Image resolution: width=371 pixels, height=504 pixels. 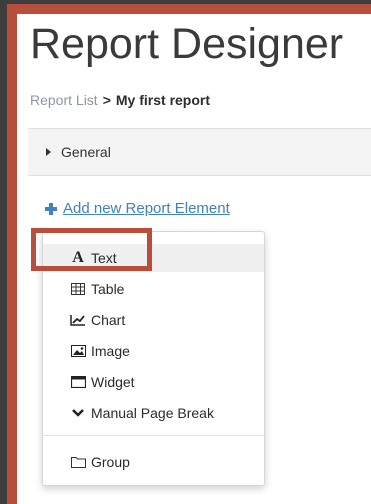 I want to click on menu-item-image: Image, so click(x=153, y=351).